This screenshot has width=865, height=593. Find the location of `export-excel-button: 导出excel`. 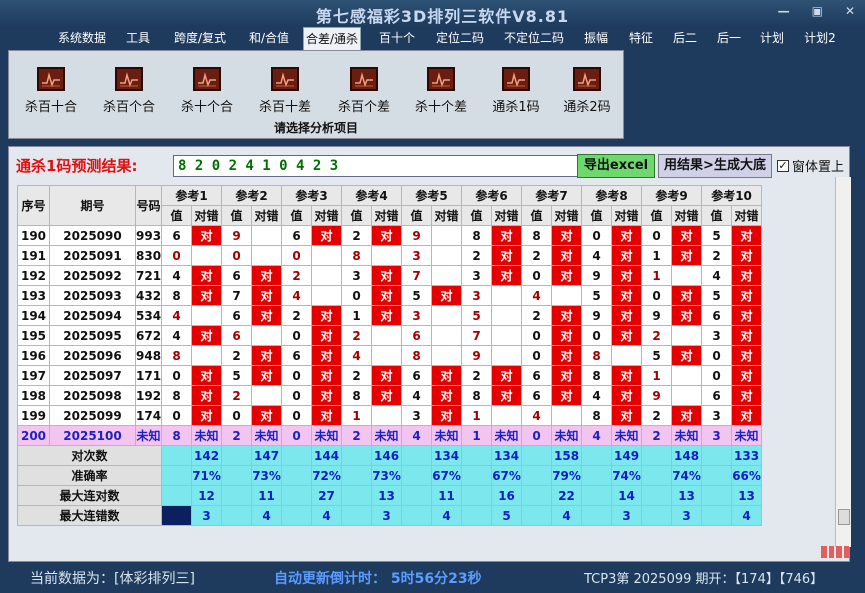

export-excel-button: 导出excel is located at coordinates (616, 166).